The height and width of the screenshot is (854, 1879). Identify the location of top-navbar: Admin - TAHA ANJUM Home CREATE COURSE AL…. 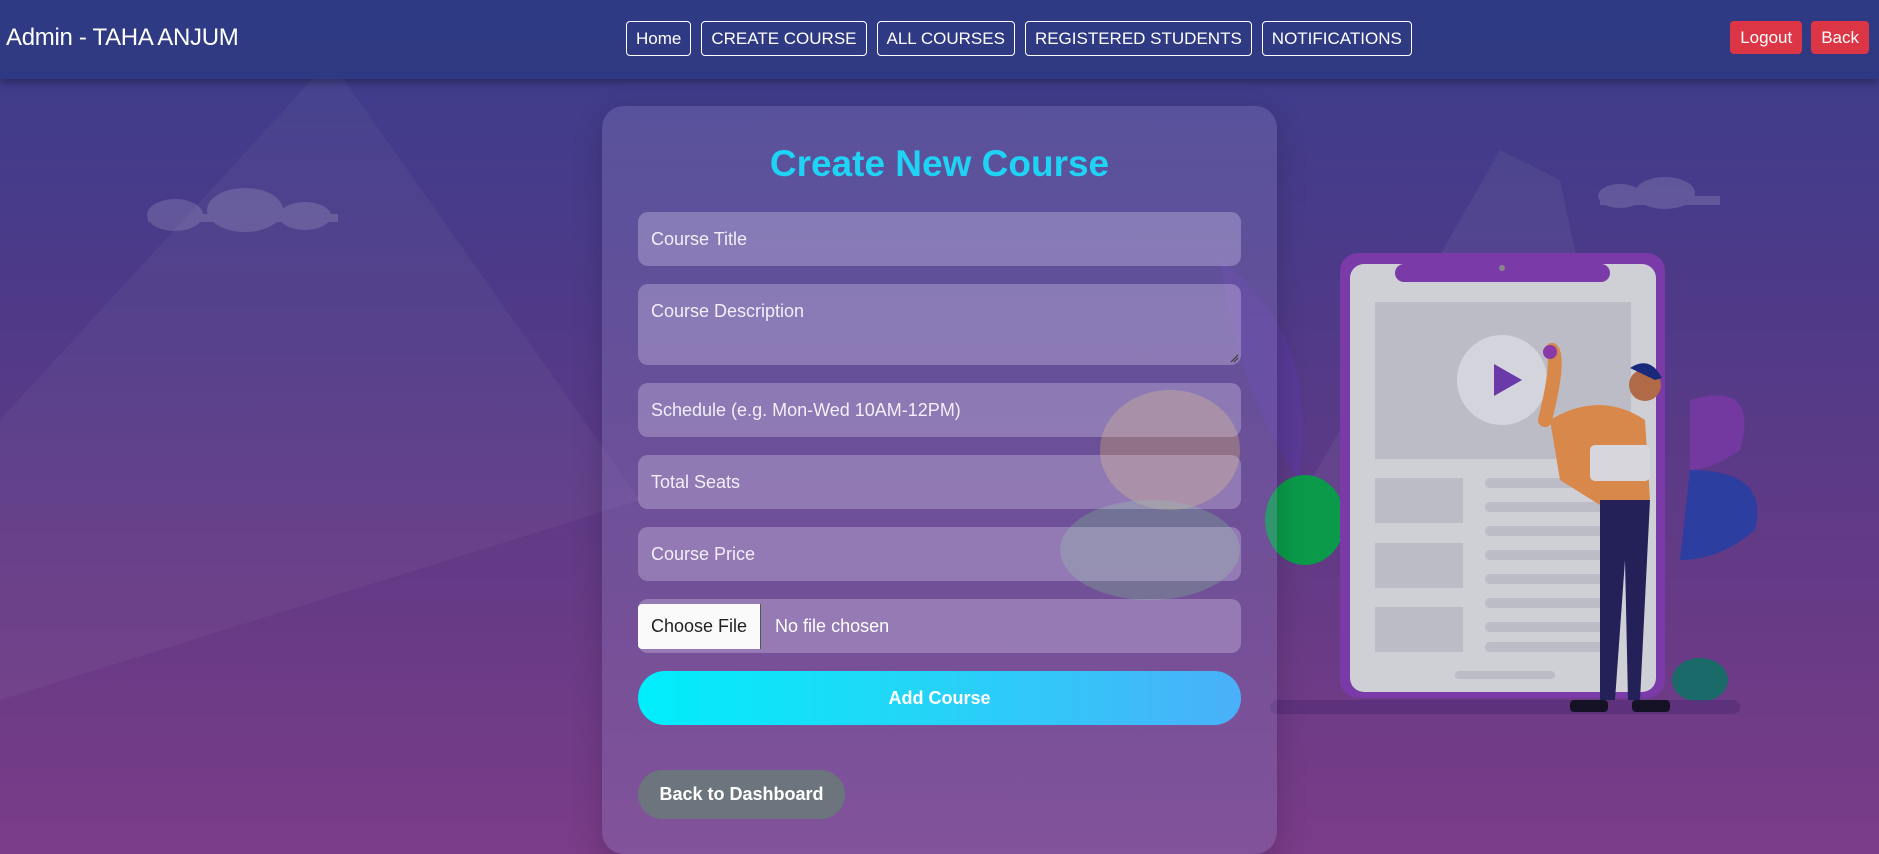
(939, 39).